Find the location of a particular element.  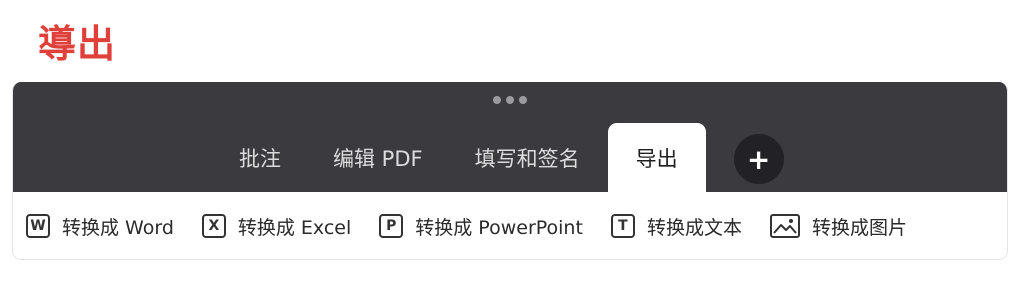

powerpoint-icon: P is located at coordinates (391, 226).